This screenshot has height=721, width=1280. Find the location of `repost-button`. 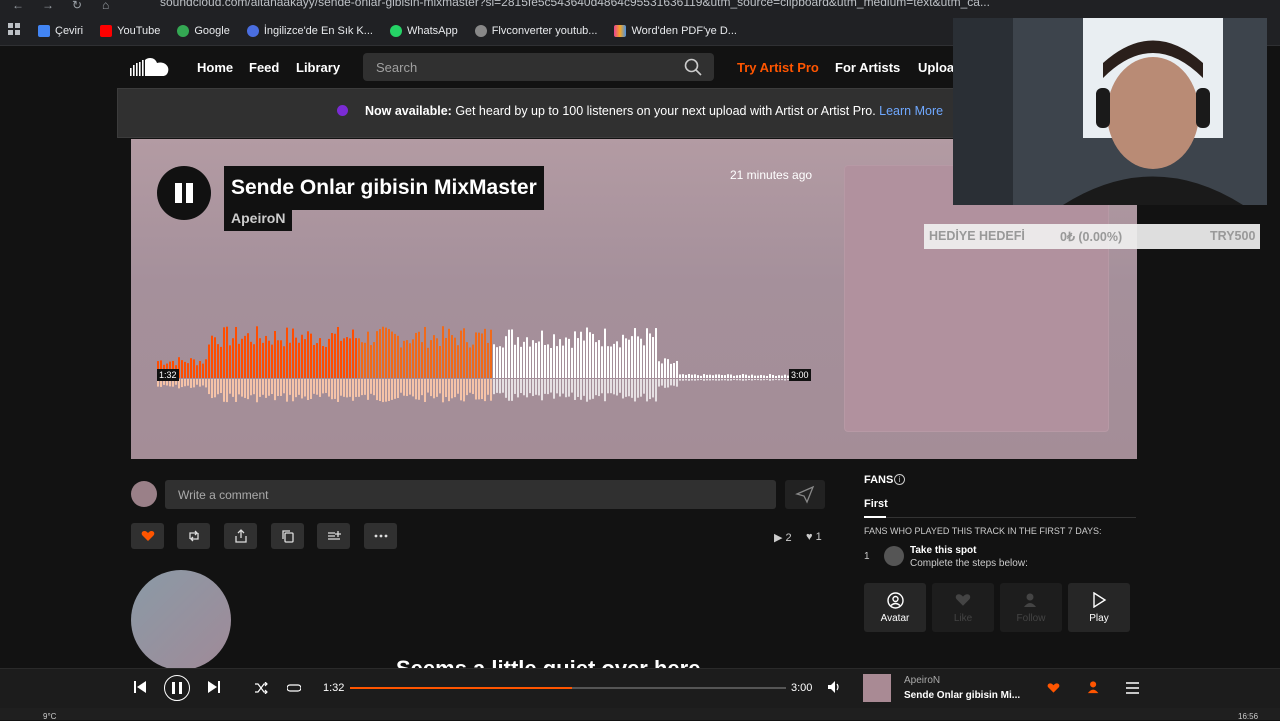

repost-button is located at coordinates (193, 536).